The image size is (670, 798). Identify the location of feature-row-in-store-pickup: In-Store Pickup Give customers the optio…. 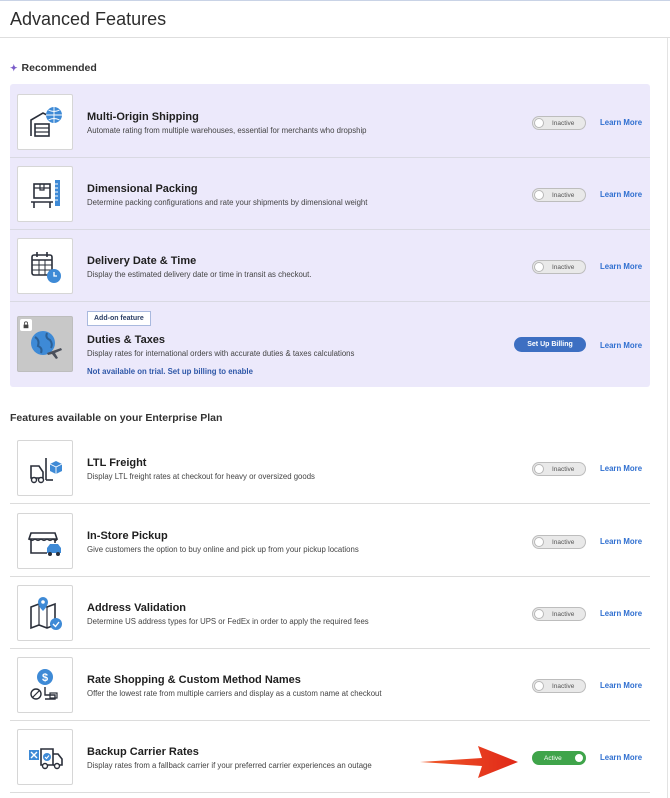
(330, 541).